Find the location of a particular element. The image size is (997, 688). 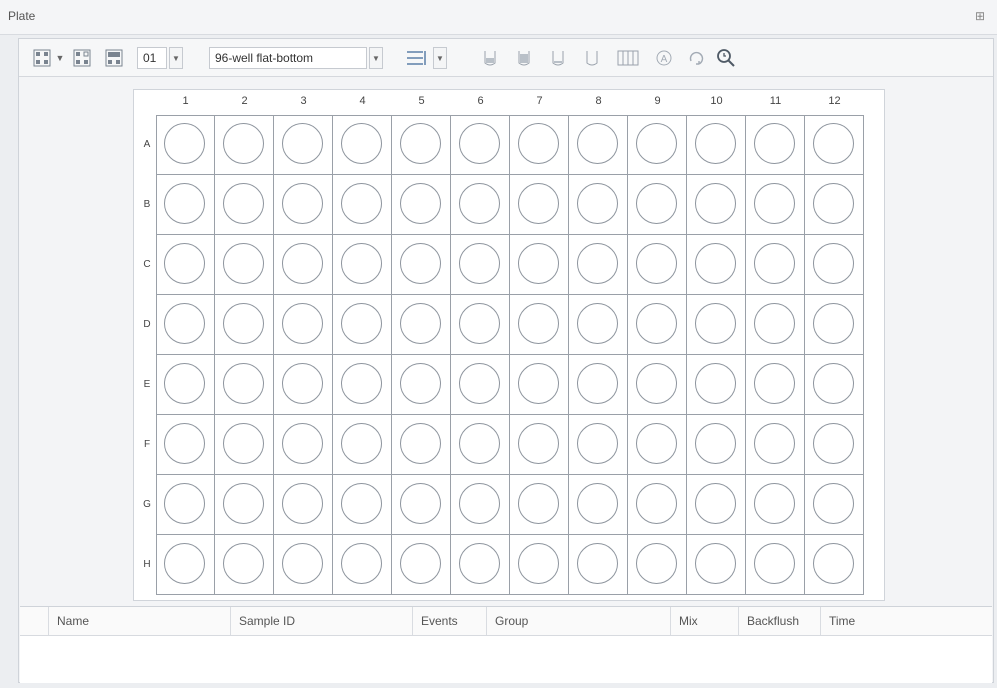

well-G10 is located at coordinates (715, 503).